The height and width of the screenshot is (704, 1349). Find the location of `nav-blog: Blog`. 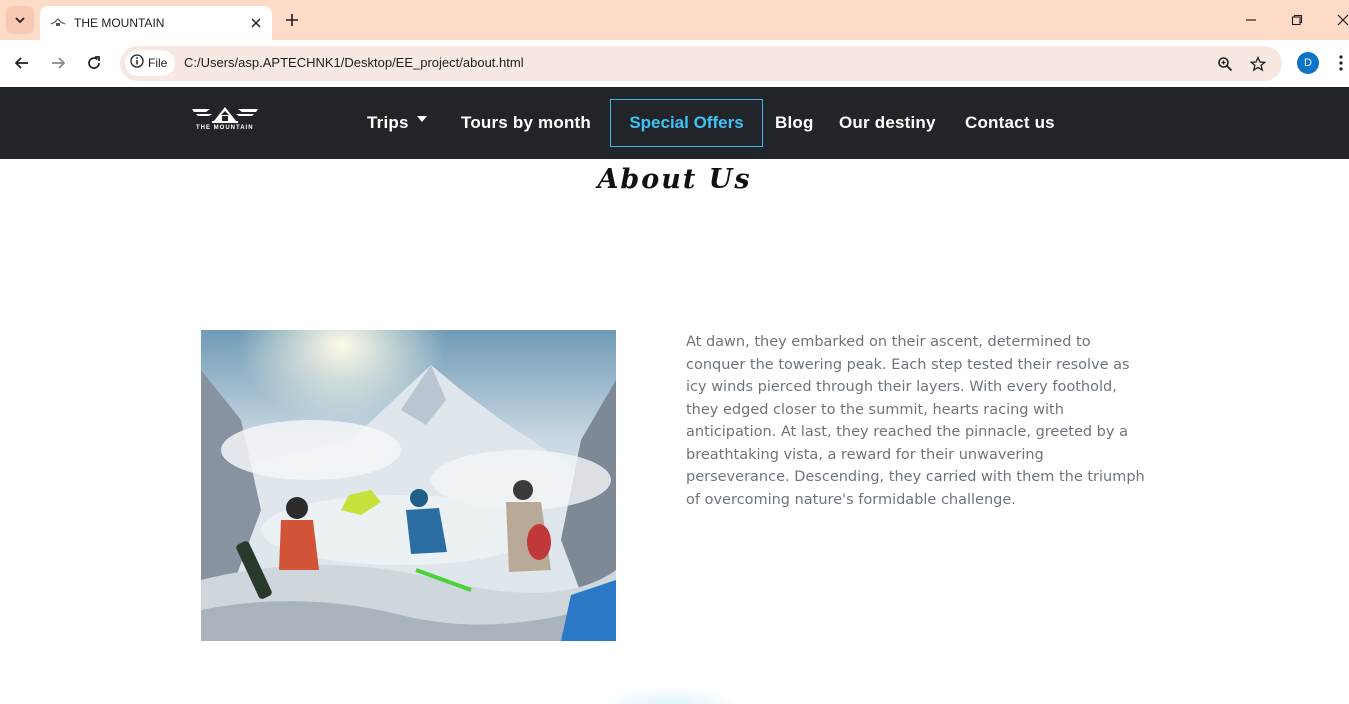

nav-blog: Blog is located at coordinates (794, 123).